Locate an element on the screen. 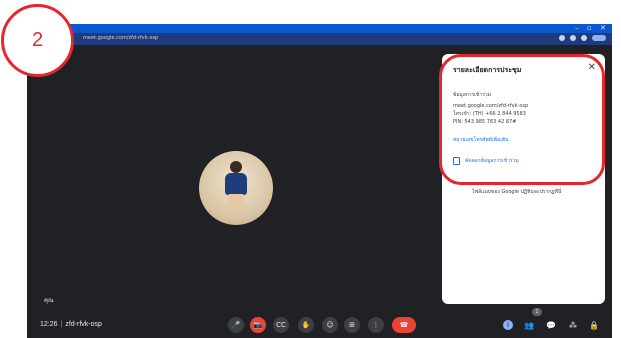 The width and height of the screenshot is (621, 338). emoji-icon: ☺ is located at coordinates (330, 324).